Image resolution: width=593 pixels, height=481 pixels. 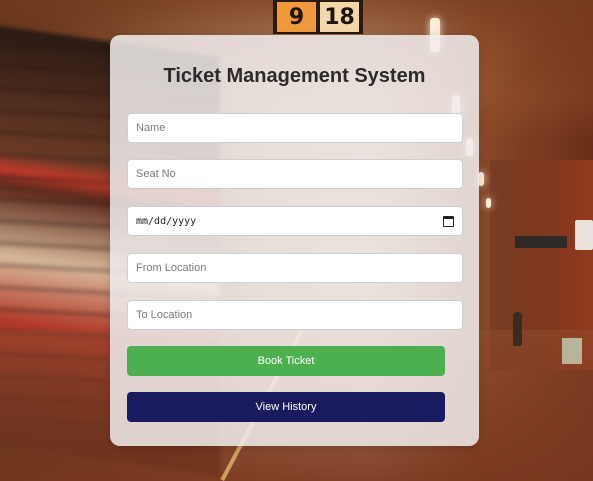 What do you see at coordinates (339, 17) in the screenshot?
I see `clock-digit: 18` at bounding box center [339, 17].